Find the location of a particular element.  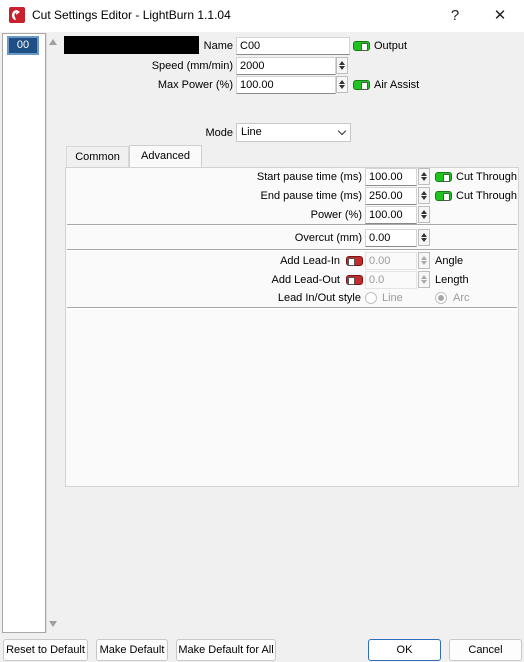

lead-in-toggle is located at coordinates (354, 261).